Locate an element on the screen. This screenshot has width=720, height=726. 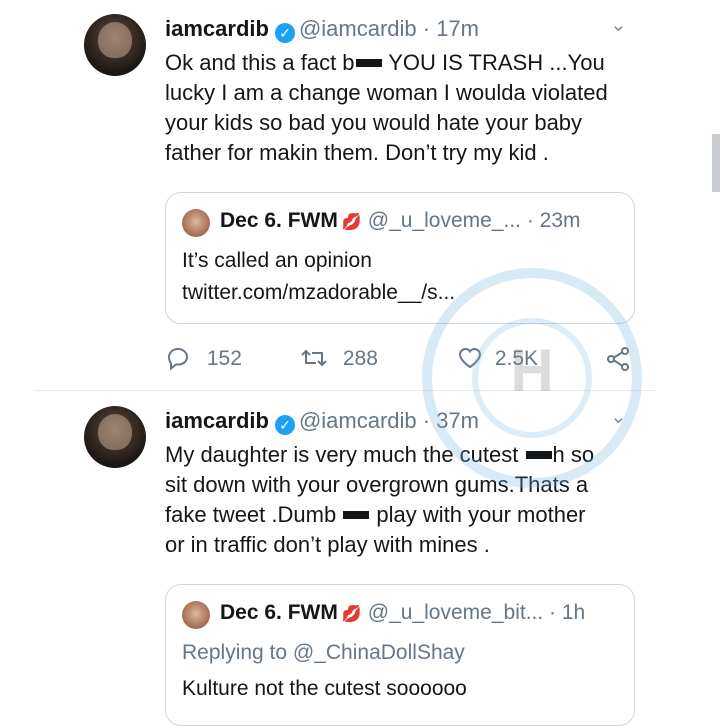
share-button is located at coordinates (618, 359).